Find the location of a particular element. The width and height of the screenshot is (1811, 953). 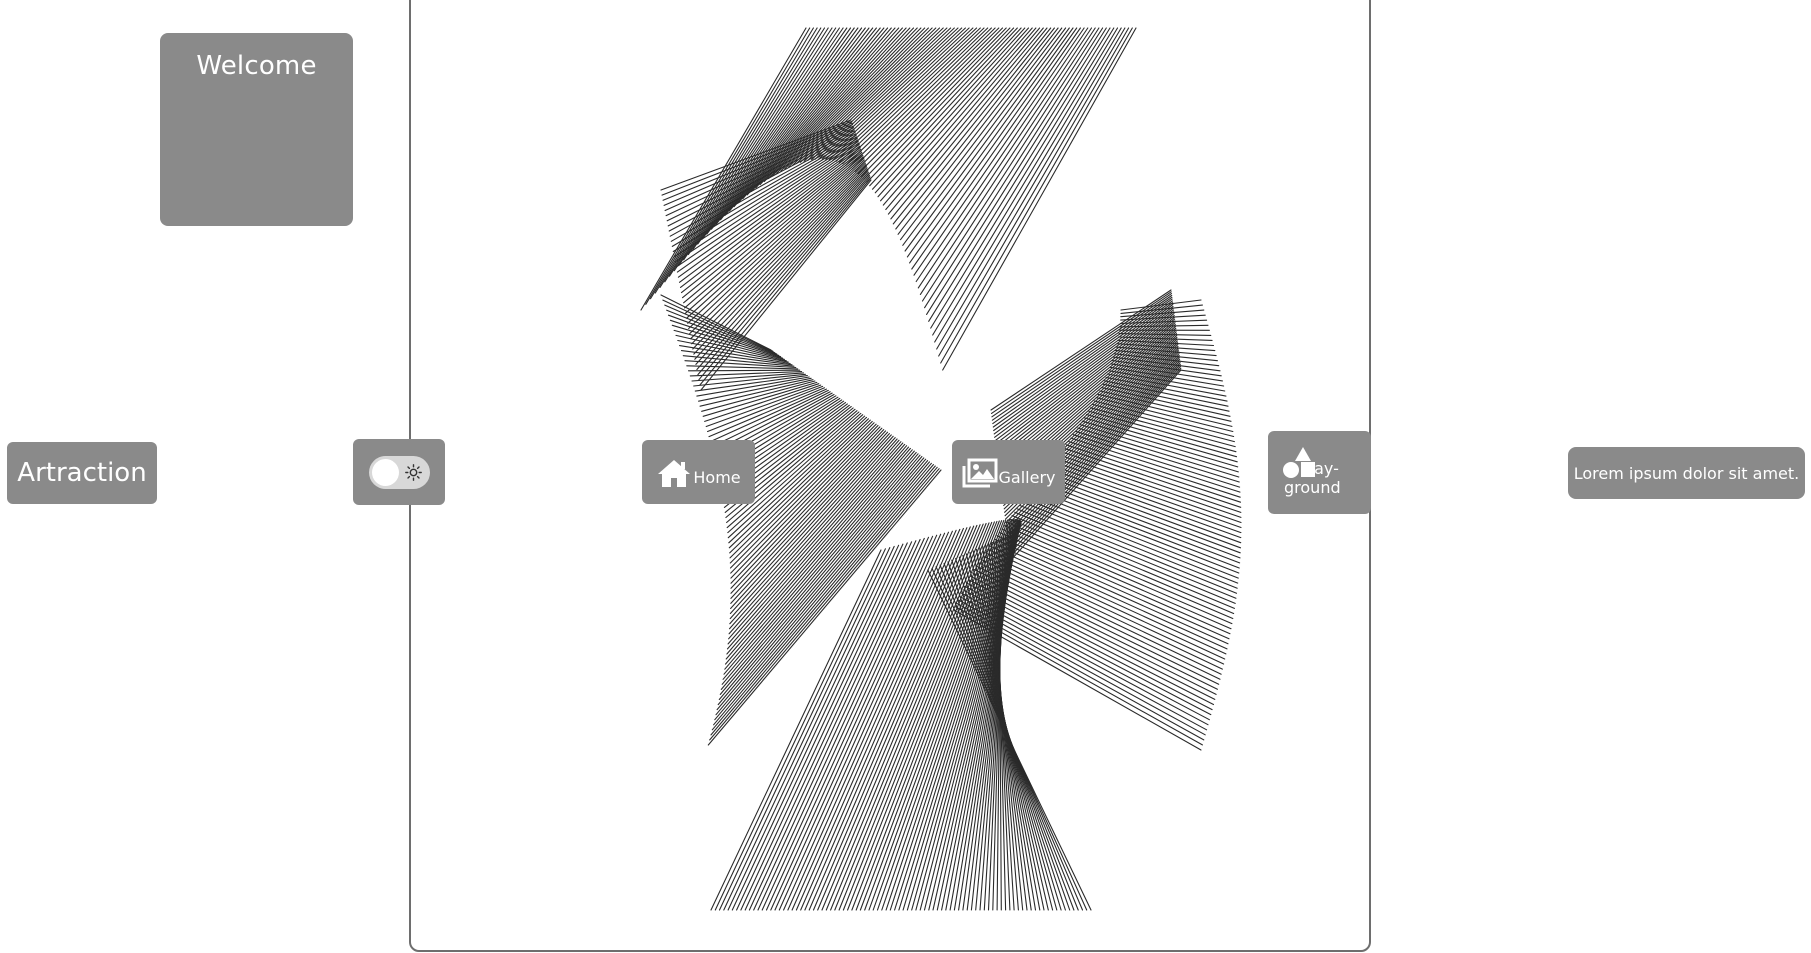

nav-playground-button: Play- ground is located at coordinates (1319, 472).